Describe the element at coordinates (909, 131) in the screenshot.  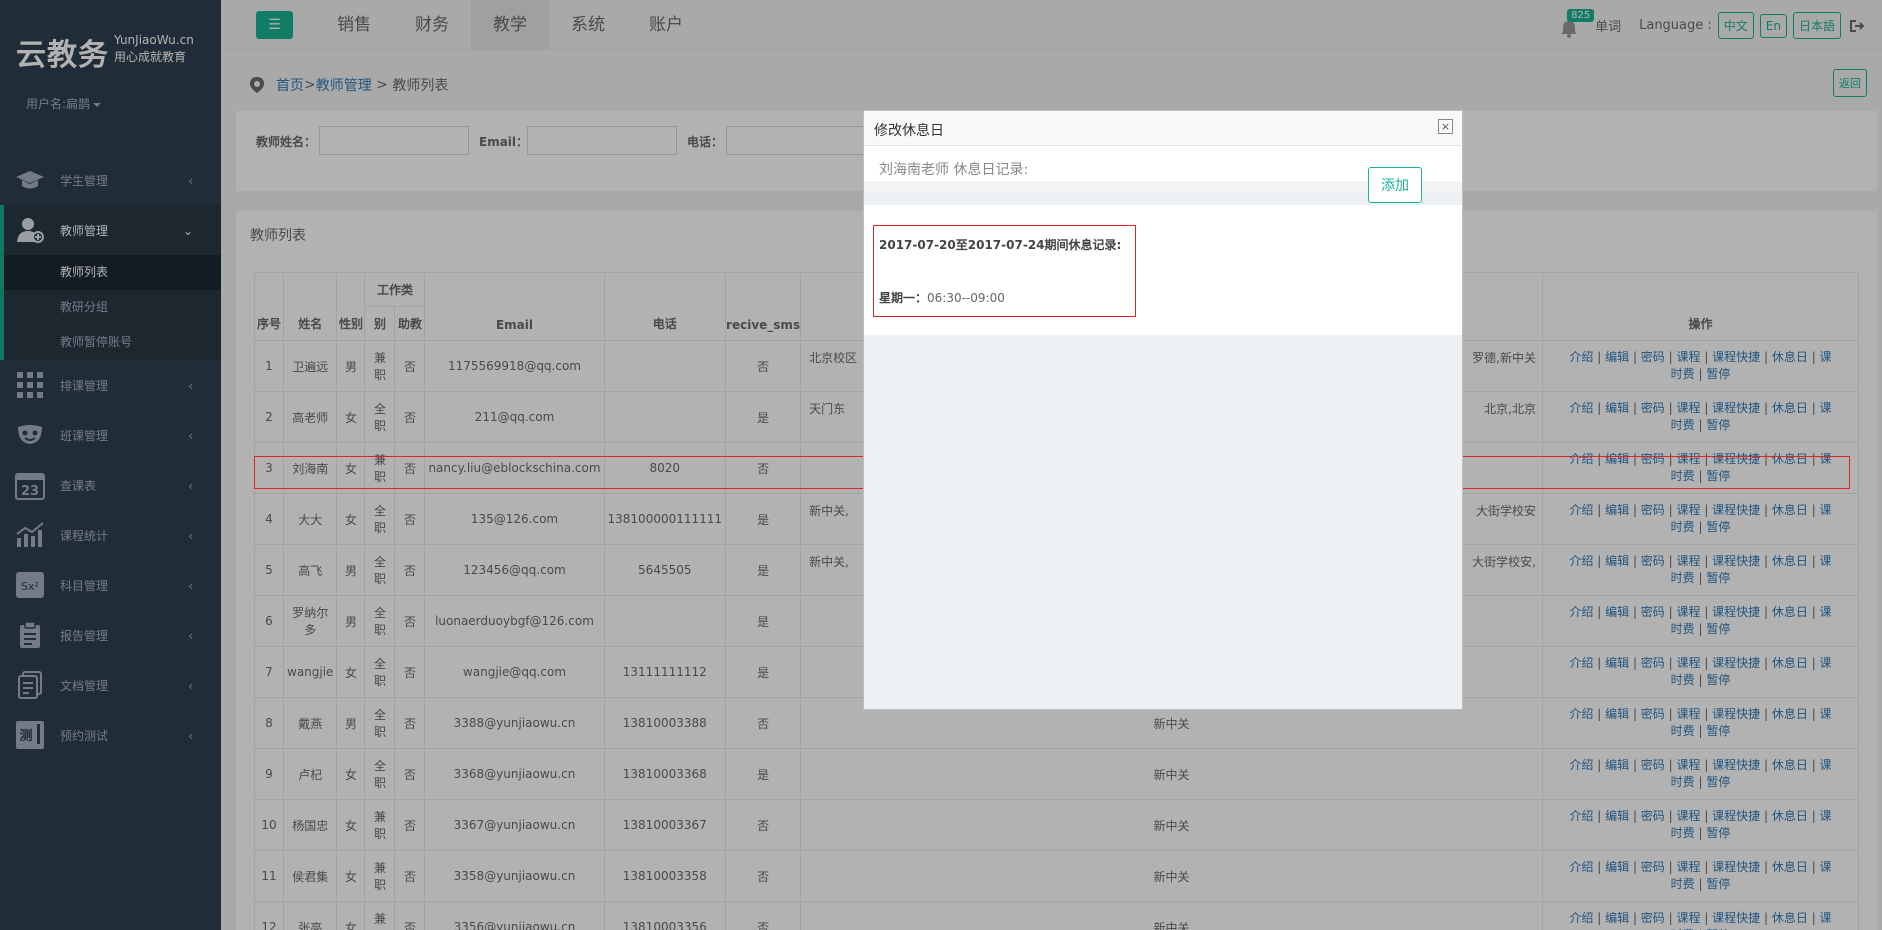
I see `modal-title: 修改休息日` at that location.